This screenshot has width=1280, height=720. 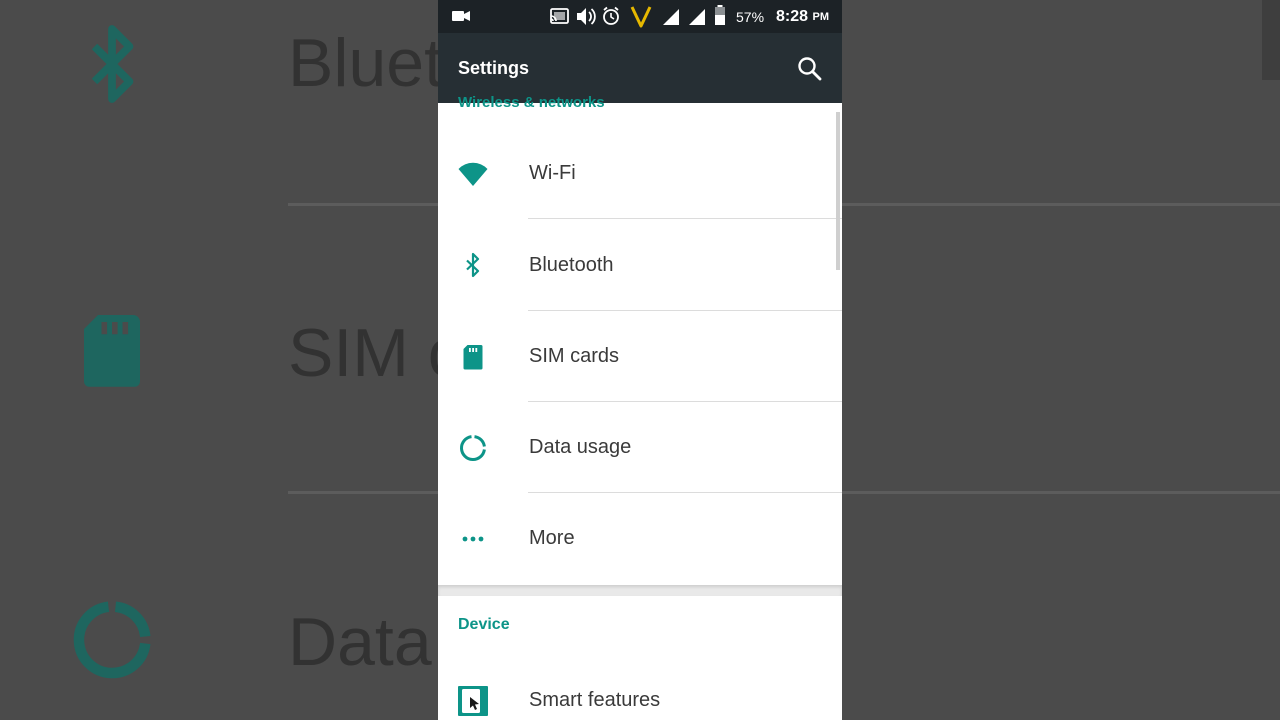 What do you see at coordinates (640, 265) in the screenshot?
I see `settings-item-bluetooth: Bluetooth` at bounding box center [640, 265].